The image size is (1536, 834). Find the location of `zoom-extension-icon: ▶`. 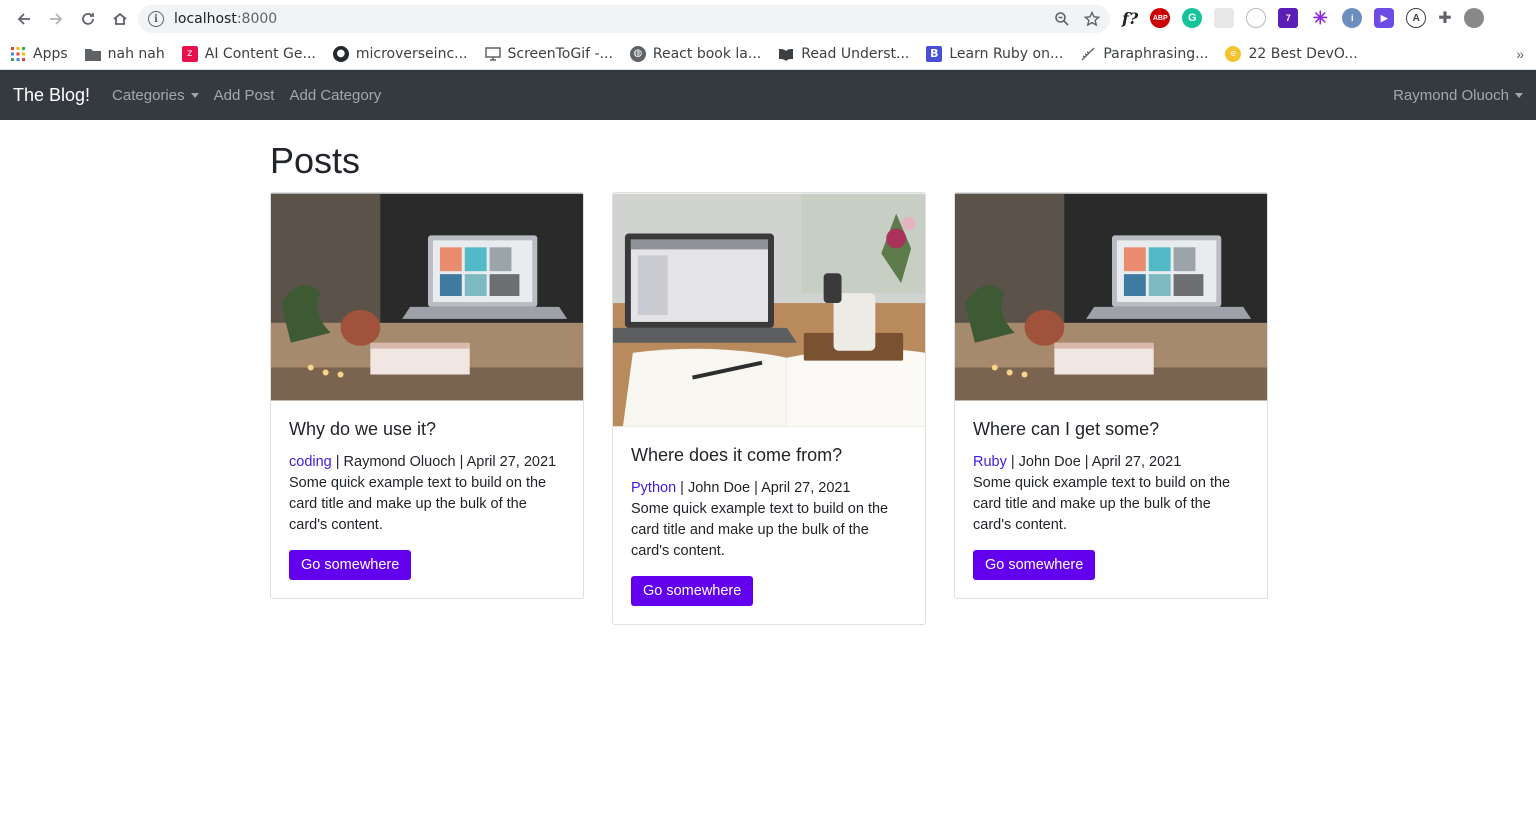

zoom-extension-icon: ▶ is located at coordinates (1384, 18).